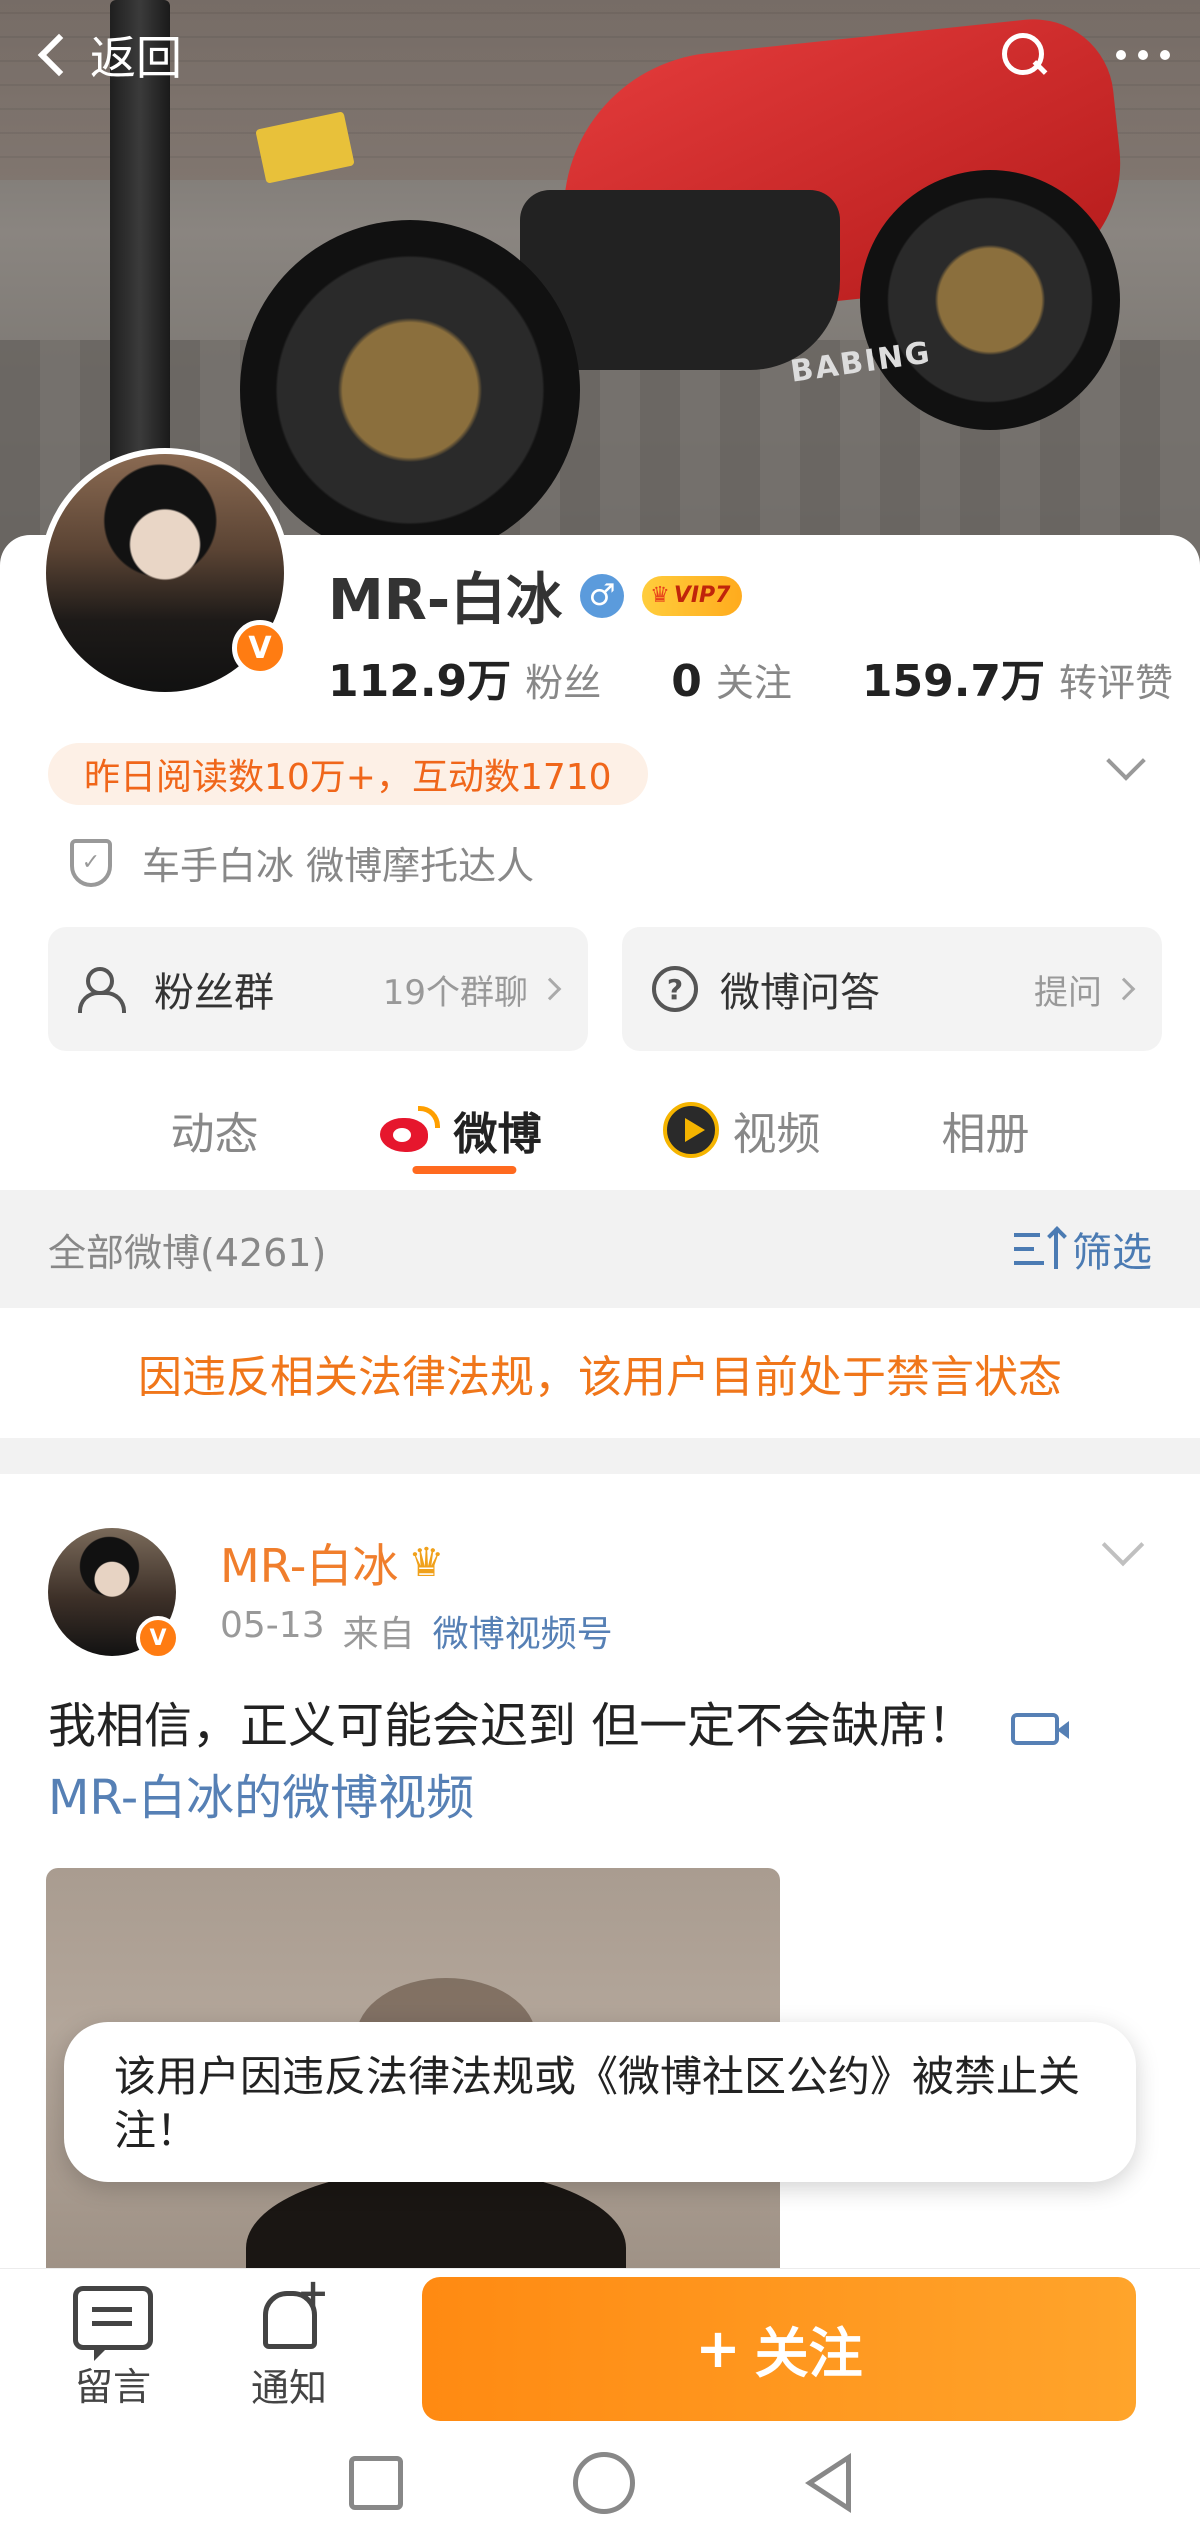 The width and height of the screenshot is (1200, 2538). Describe the element at coordinates (690, 1130) in the screenshot. I see `video-channel-icon` at that location.